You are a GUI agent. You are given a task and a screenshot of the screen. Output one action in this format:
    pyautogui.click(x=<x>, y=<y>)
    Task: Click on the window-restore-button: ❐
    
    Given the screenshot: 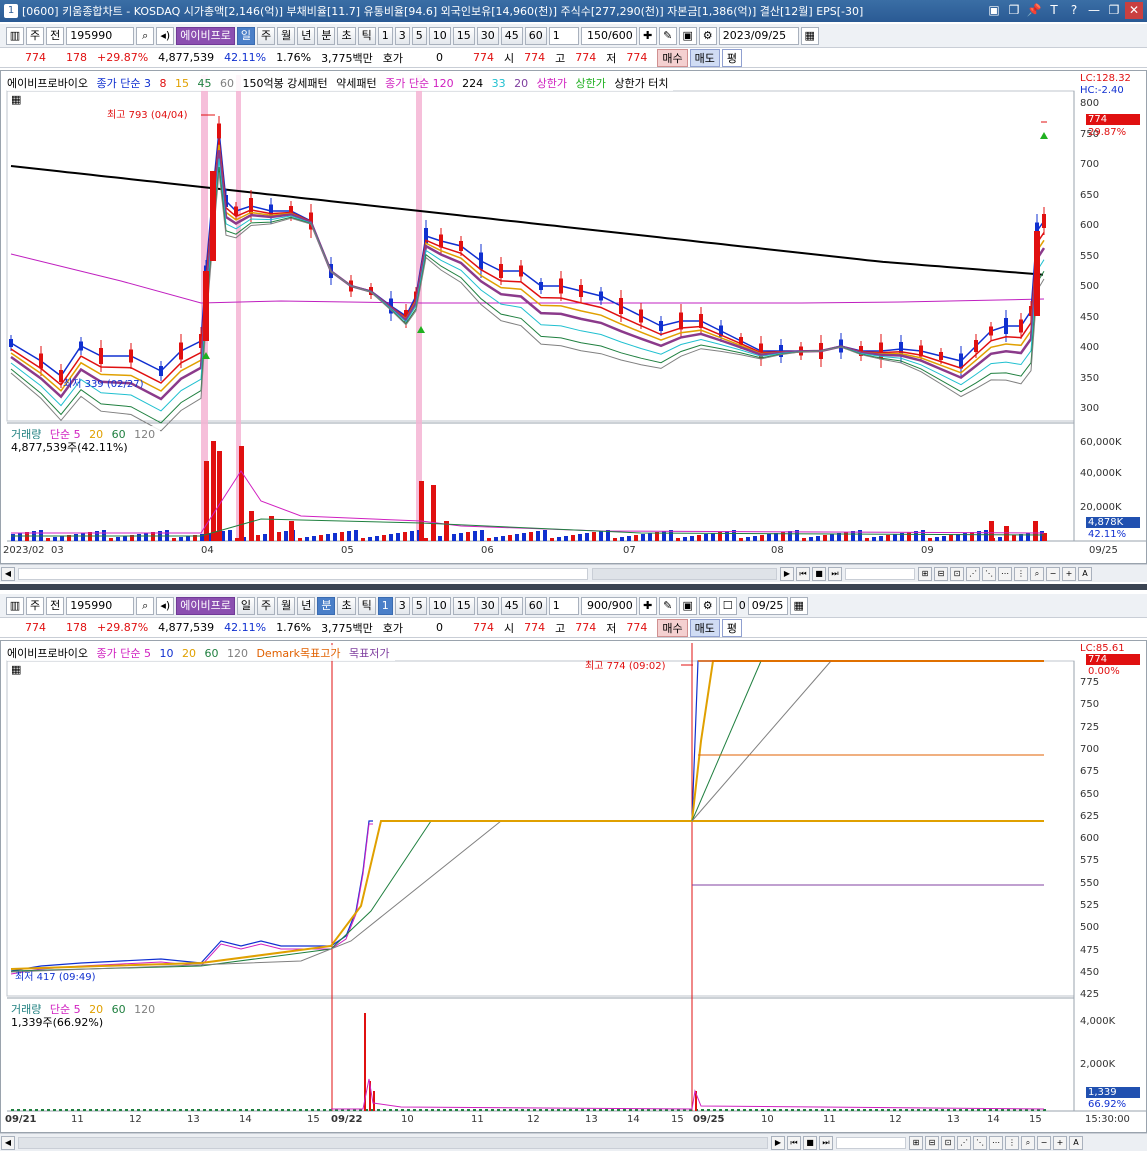 What is the action you would take?
    pyautogui.click(x=1114, y=10)
    